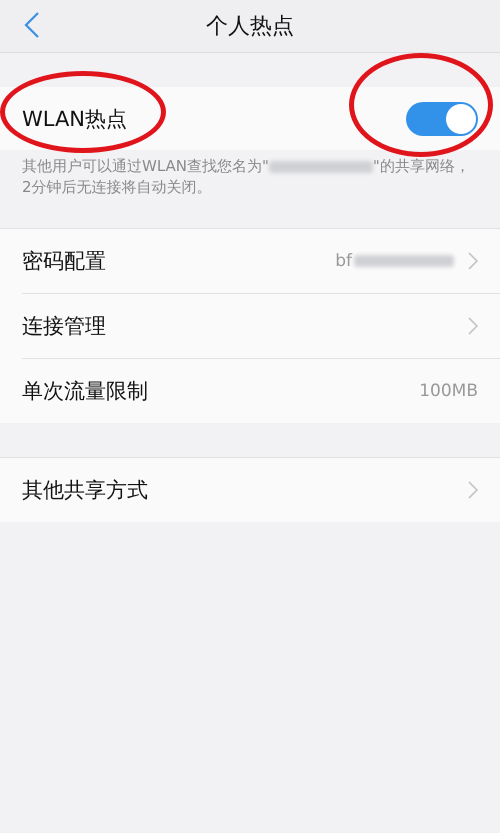 Image resolution: width=500 pixels, height=833 pixels. Describe the element at coordinates (32, 25) in the screenshot. I see `back-icon` at that location.